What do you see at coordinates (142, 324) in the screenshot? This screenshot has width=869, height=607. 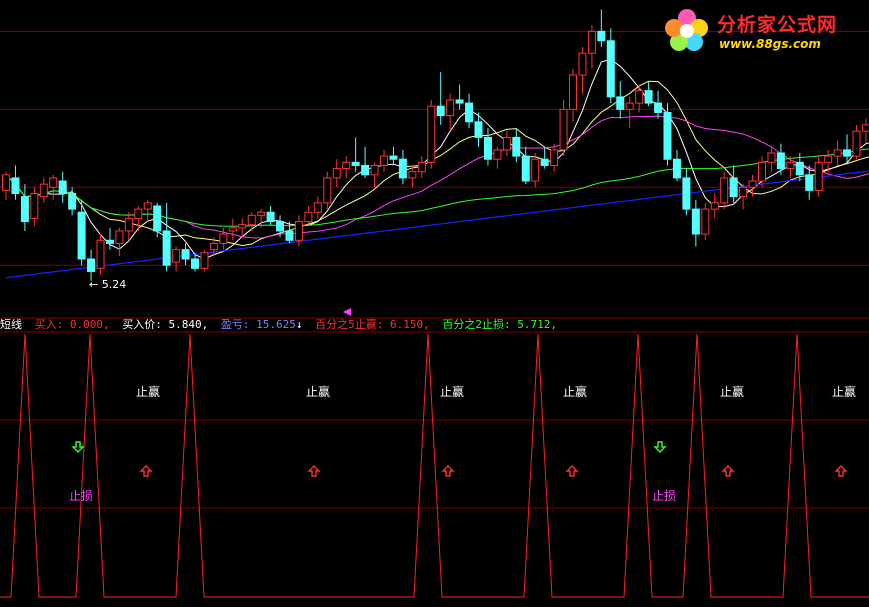 I see `field-buyprice-label: 买入价:` at bounding box center [142, 324].